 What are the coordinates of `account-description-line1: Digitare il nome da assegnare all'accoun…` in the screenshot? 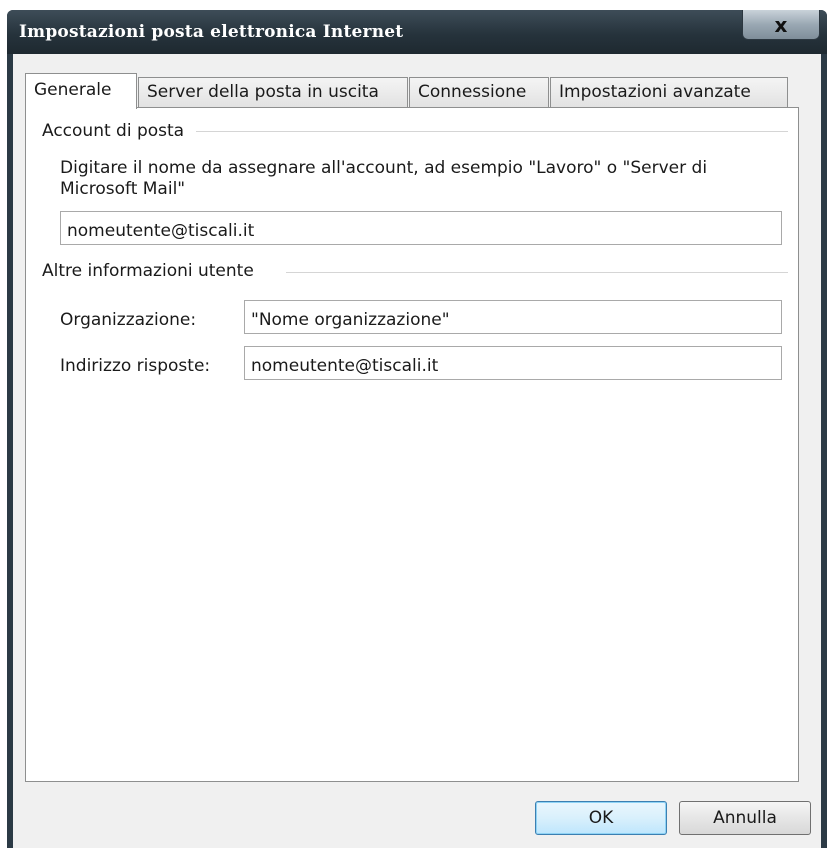 It's located at (384, 168).